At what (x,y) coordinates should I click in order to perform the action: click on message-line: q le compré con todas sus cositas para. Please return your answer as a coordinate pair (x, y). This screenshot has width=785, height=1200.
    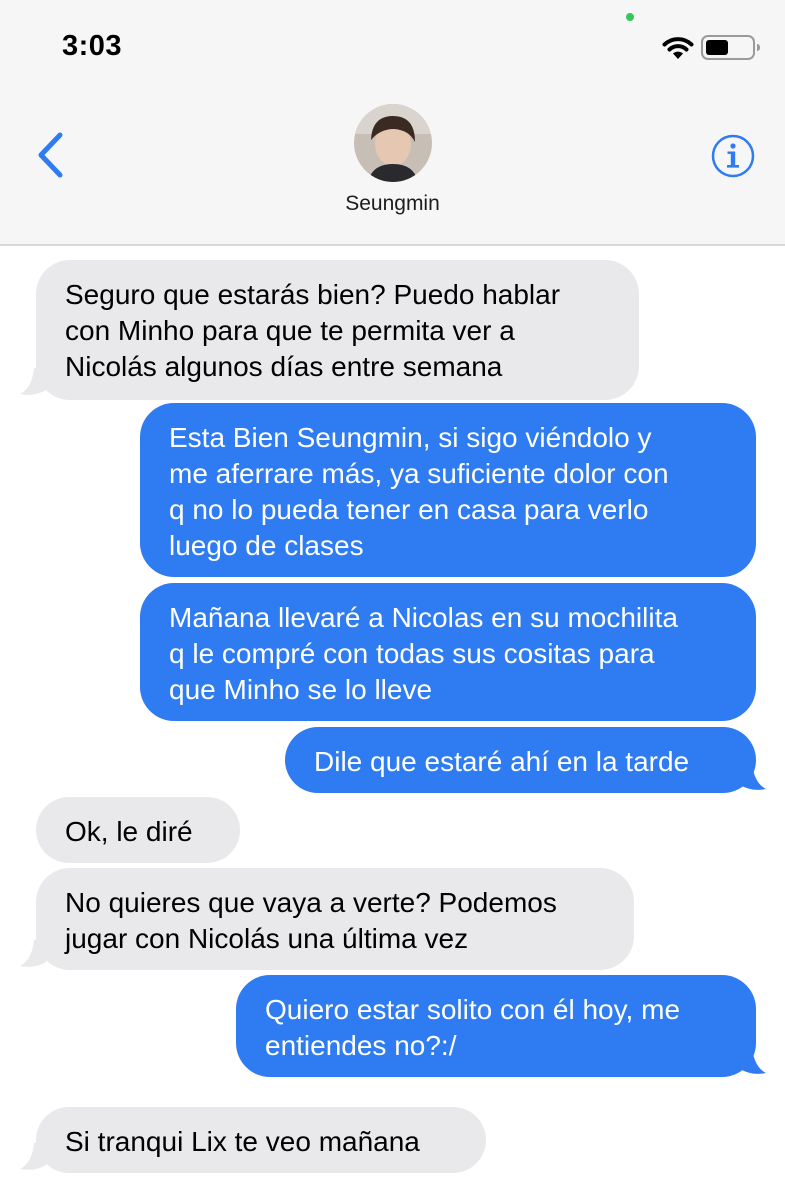
    Looking at the image, I should click on (412, 653).